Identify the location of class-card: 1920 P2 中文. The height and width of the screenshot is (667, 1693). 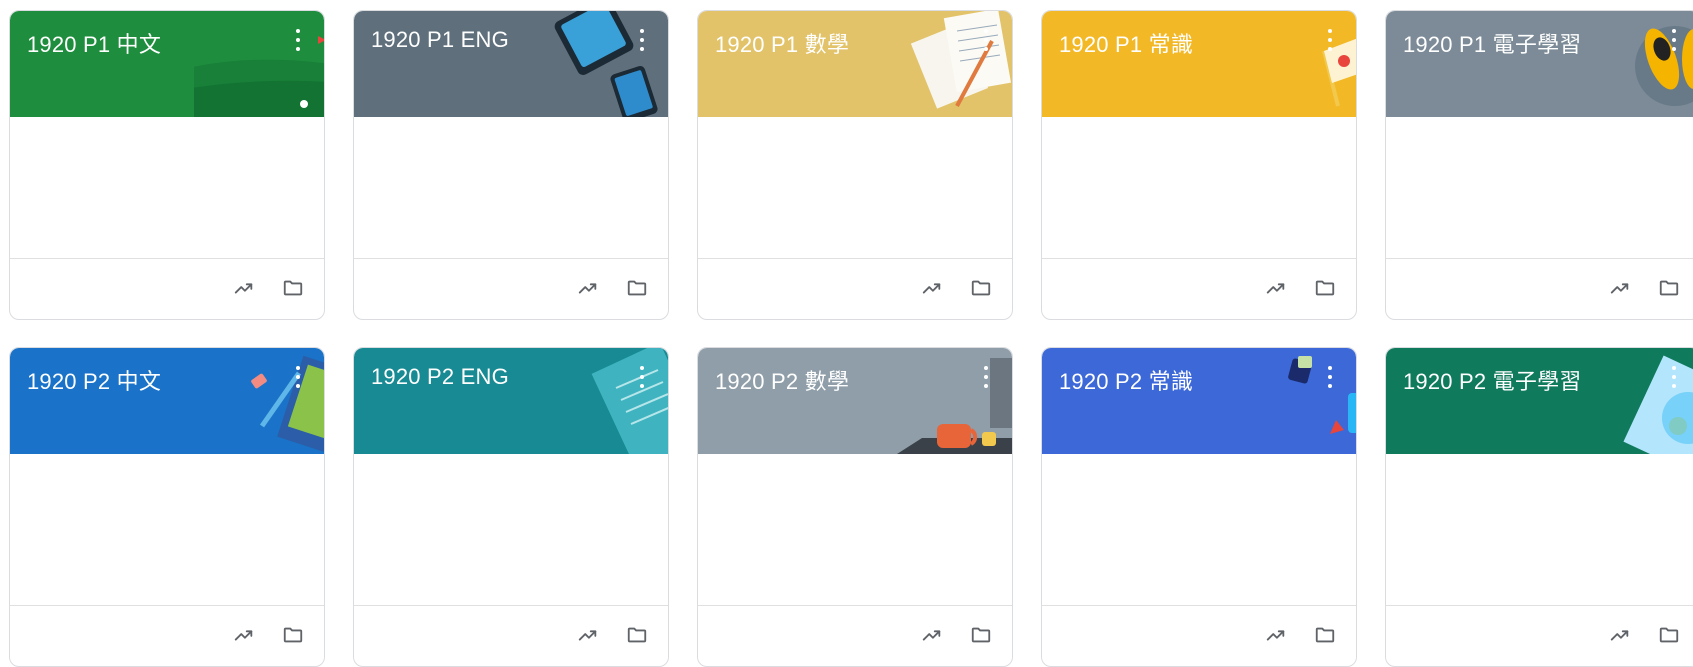
(167, 507).